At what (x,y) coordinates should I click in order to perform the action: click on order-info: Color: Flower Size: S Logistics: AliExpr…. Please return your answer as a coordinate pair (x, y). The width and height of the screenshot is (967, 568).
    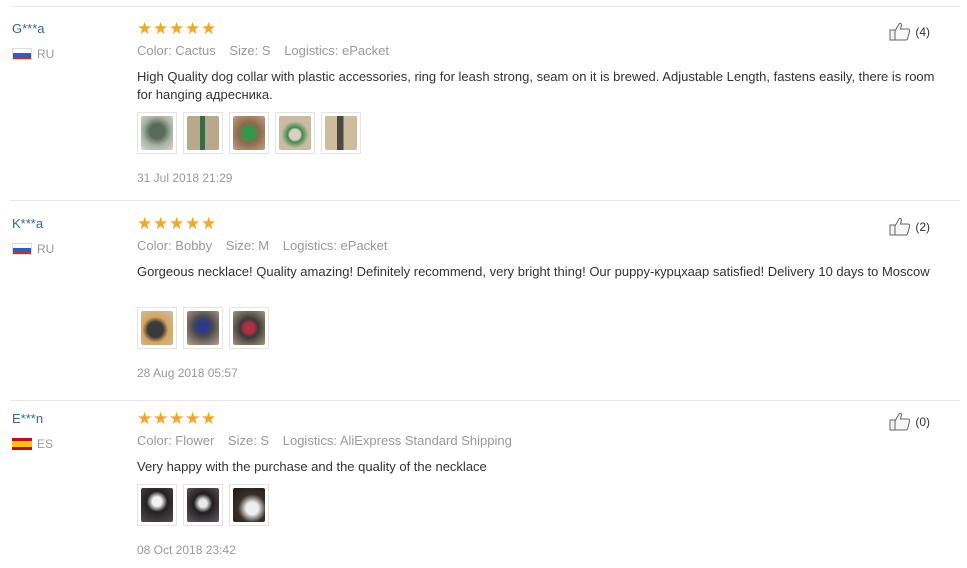
    Looking at the image, I should click on (329, 440).